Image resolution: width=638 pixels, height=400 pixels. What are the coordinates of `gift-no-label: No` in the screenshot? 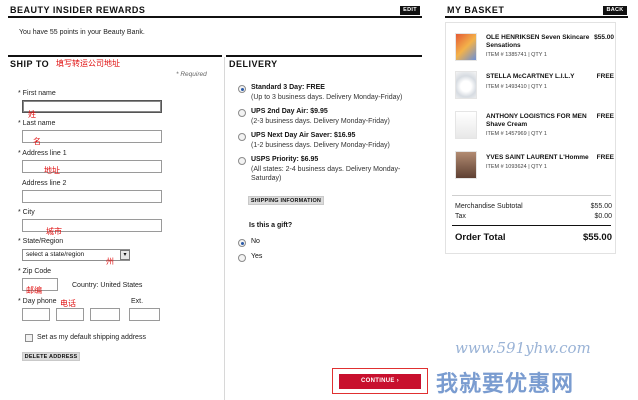 It's located at (255, 241).